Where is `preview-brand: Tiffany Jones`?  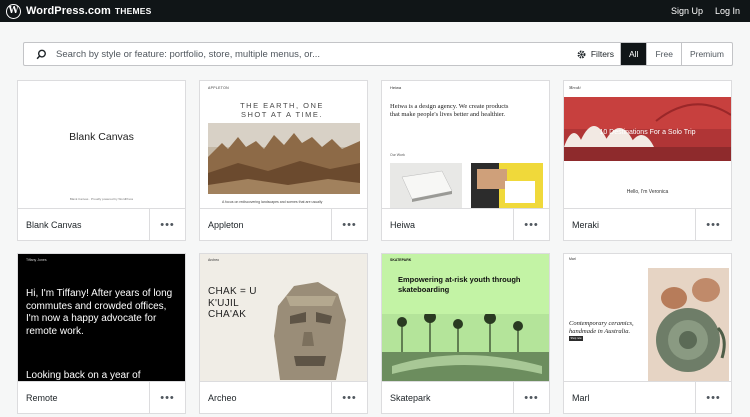 preview-brand: Tiffany Jones is located at coordinates (36, 260).